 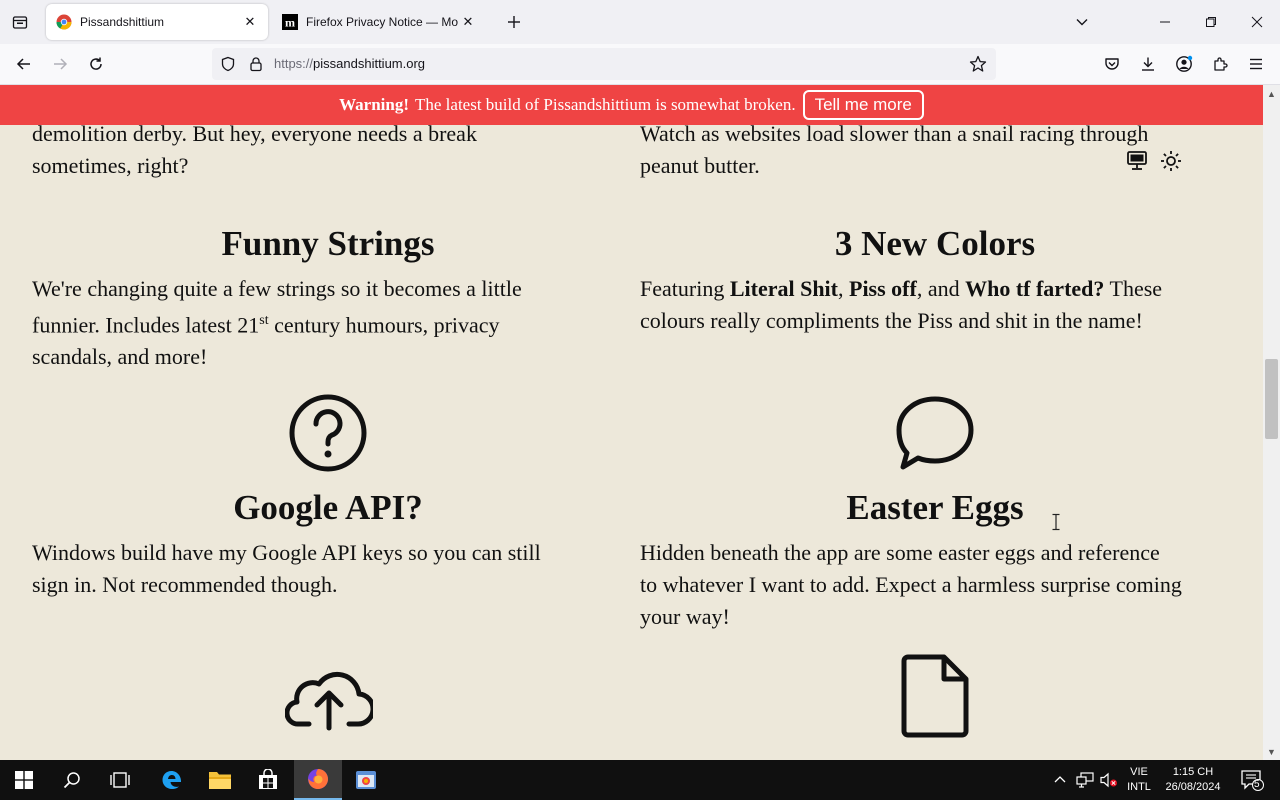 I want to click on action-center-button: 5, so click(x=1252, y=780).